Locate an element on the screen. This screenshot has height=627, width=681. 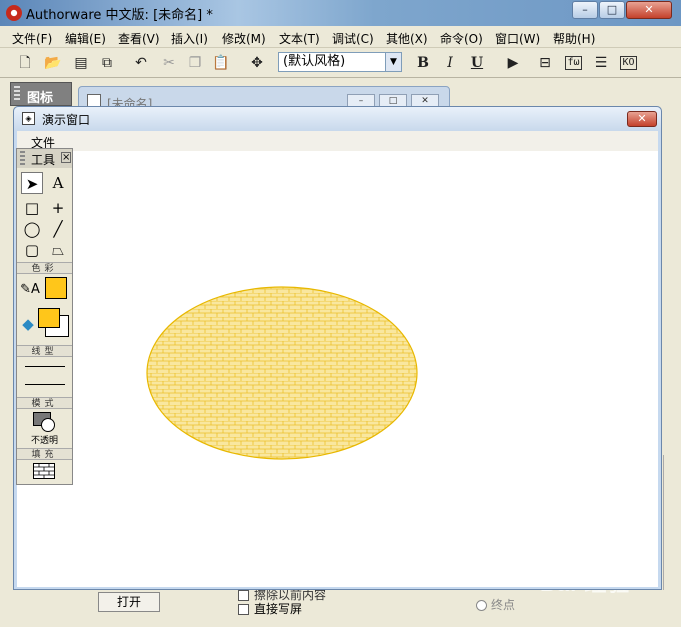
open-folder-icon: 📂 is located at coordinates (53, 63).